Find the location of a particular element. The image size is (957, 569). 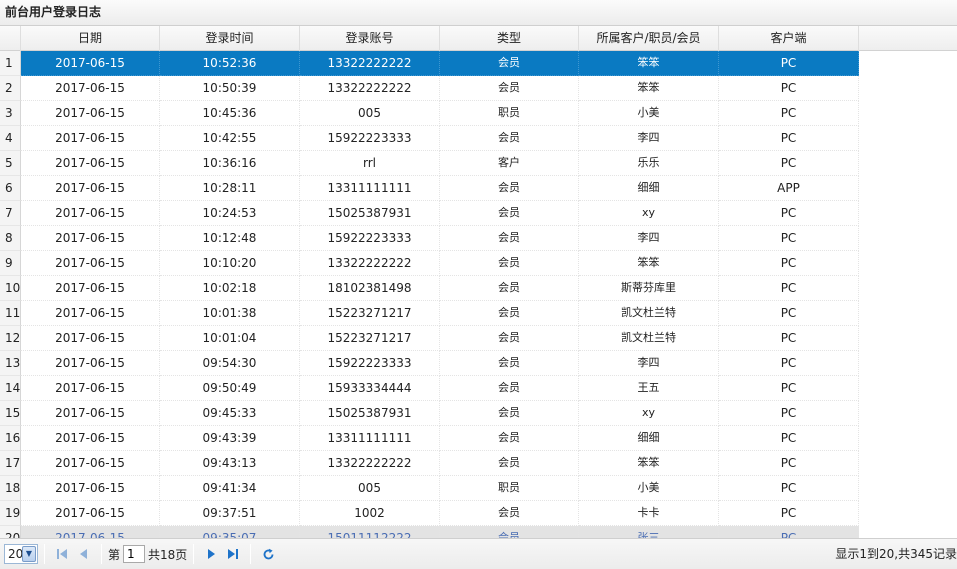

page-number-input is located at coordinates (134, 554).